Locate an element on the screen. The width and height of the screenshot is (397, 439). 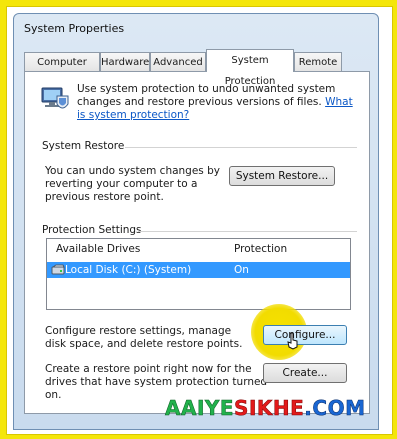
system-restore-divider is located at coordinates (241, 147).